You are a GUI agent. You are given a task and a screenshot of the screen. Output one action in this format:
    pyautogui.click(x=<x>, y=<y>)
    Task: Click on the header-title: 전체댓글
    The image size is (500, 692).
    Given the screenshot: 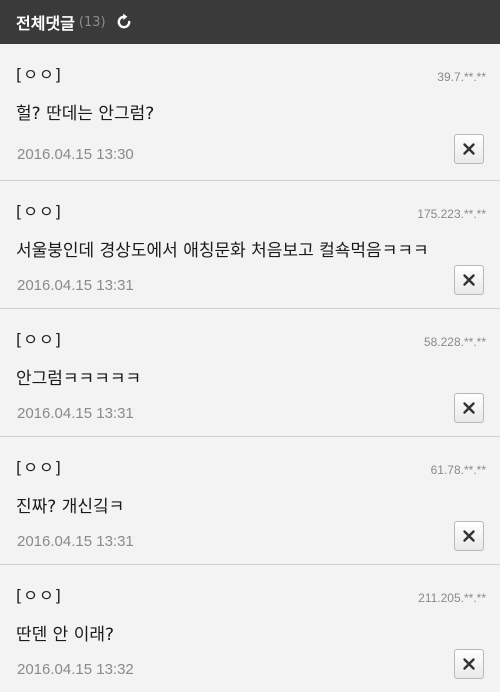 What is the action you would take?
    pyautogui.click(x=45, y=23)
    